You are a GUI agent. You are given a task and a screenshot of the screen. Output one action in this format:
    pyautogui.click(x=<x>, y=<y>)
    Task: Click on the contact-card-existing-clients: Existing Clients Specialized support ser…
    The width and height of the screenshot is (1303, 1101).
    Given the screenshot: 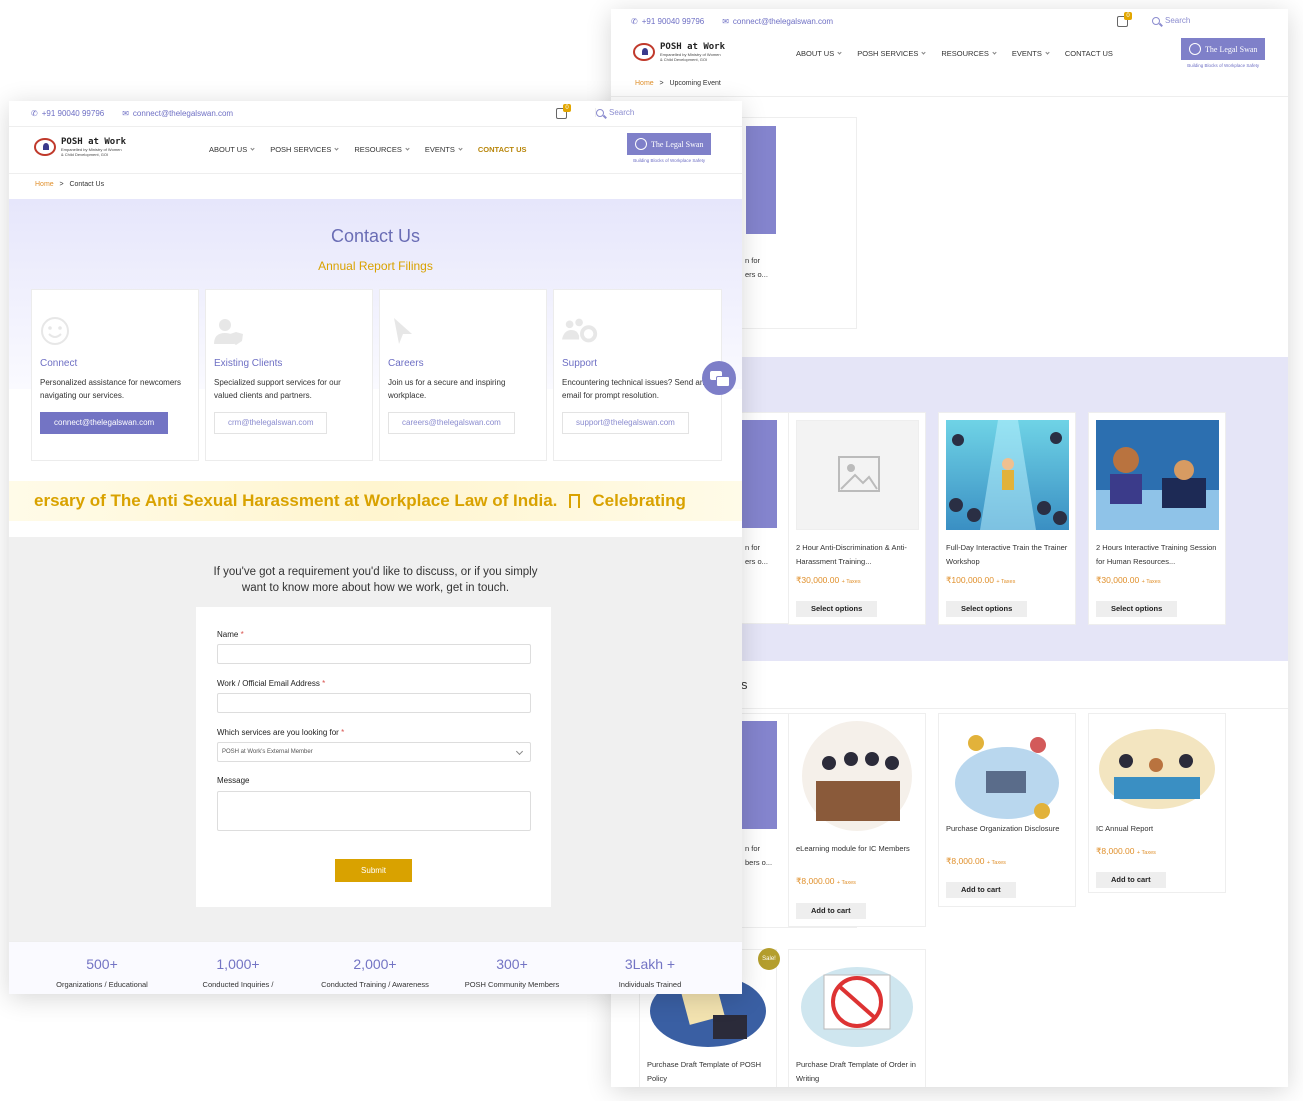 What is the action you would take?
    pyautogui.click(x=289, y=375)
    